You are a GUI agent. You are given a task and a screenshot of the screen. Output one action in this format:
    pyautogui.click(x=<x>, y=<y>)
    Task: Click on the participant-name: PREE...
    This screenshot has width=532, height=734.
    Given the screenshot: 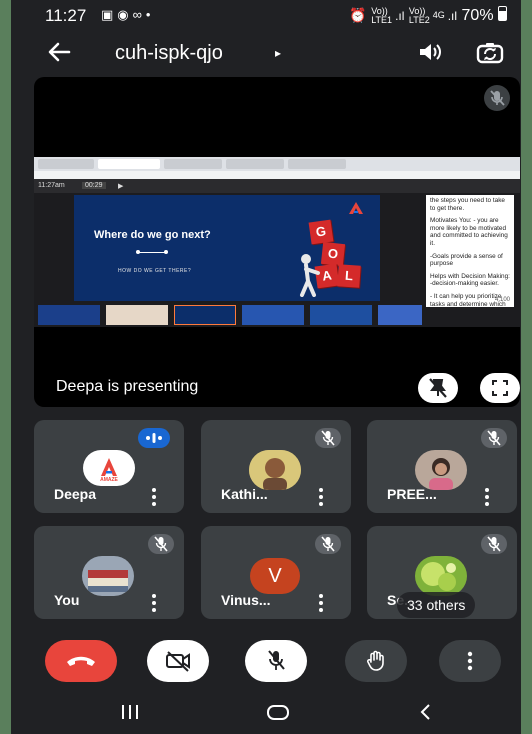 What is the action you would take?
    pyautogui.click(x=412, y=494)
    